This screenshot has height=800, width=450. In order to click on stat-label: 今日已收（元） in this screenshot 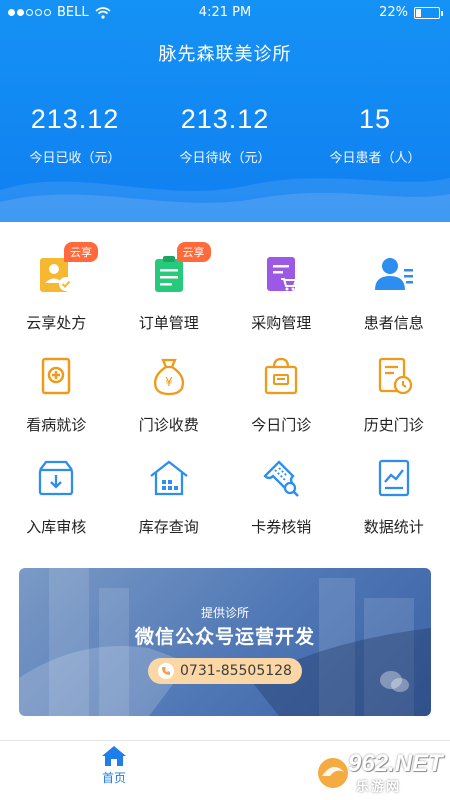, I will do `click(75, 158)`.